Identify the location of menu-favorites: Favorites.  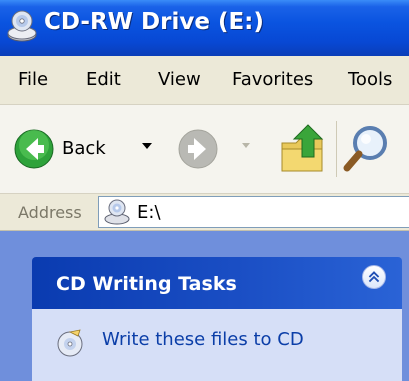
(272, 79).